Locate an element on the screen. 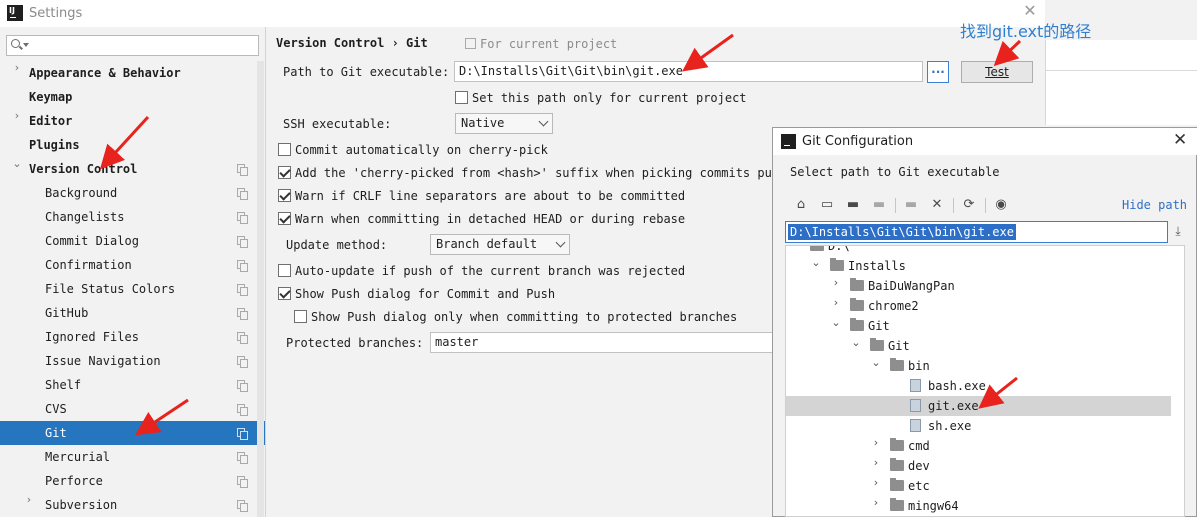 This screenshot has height=517, width=1197. sidebar-item-changelists: Changelists is located at coordinates (132, 217).